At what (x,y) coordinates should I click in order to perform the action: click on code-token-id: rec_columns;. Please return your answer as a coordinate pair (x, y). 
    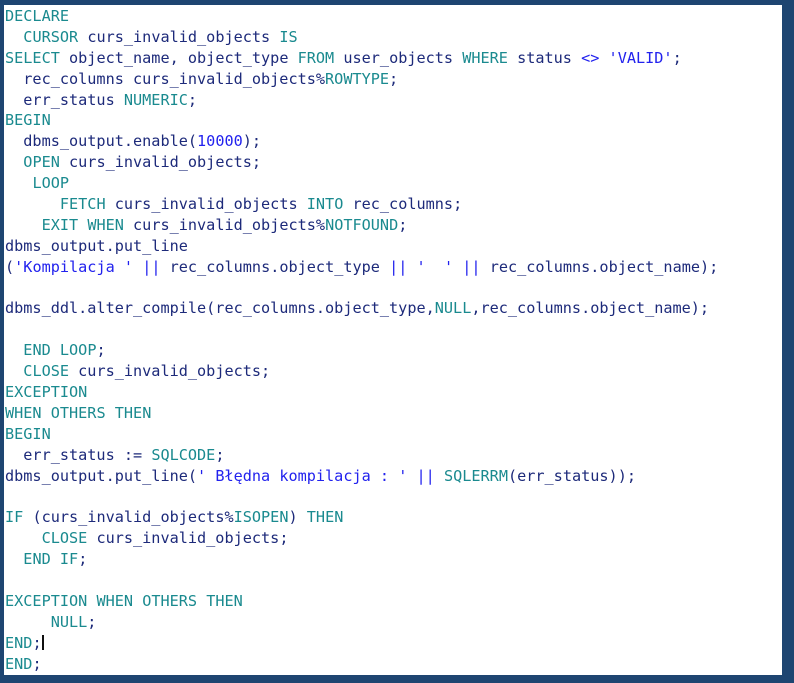
    Looking at the image, I should click on (403, 204).